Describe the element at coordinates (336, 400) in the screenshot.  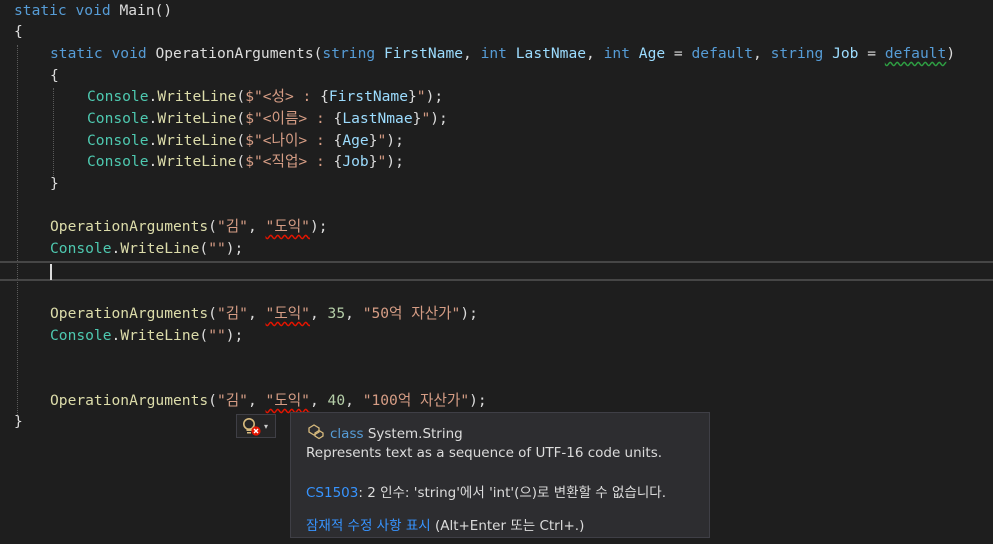
I see `number-literal: 40` at that location.